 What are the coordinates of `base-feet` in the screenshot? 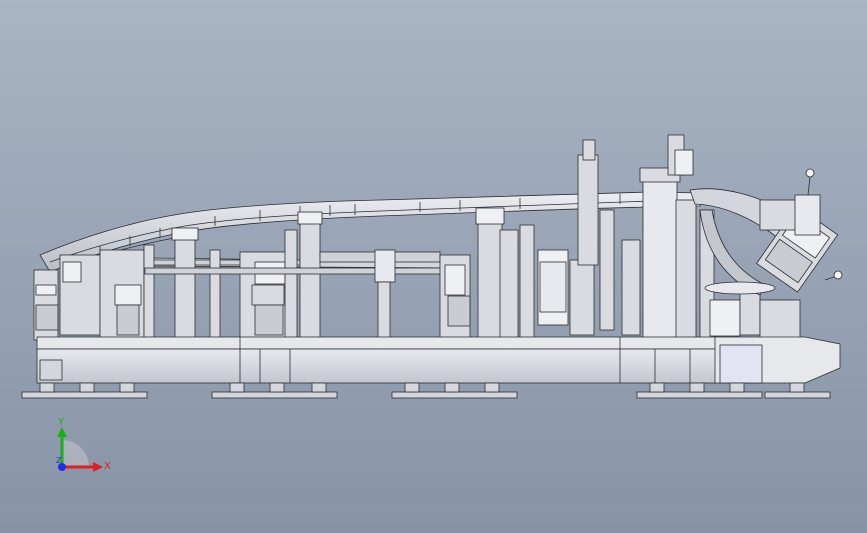 It's located at (426, 390).